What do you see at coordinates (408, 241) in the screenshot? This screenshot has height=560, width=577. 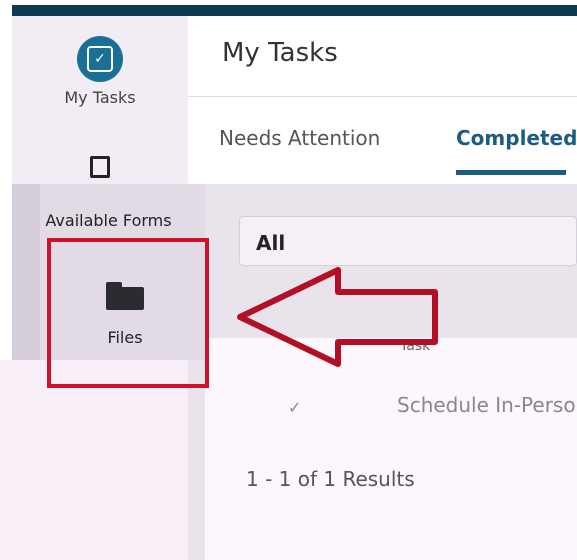 I see `status-filter-select` at bounding box center [408, 241].